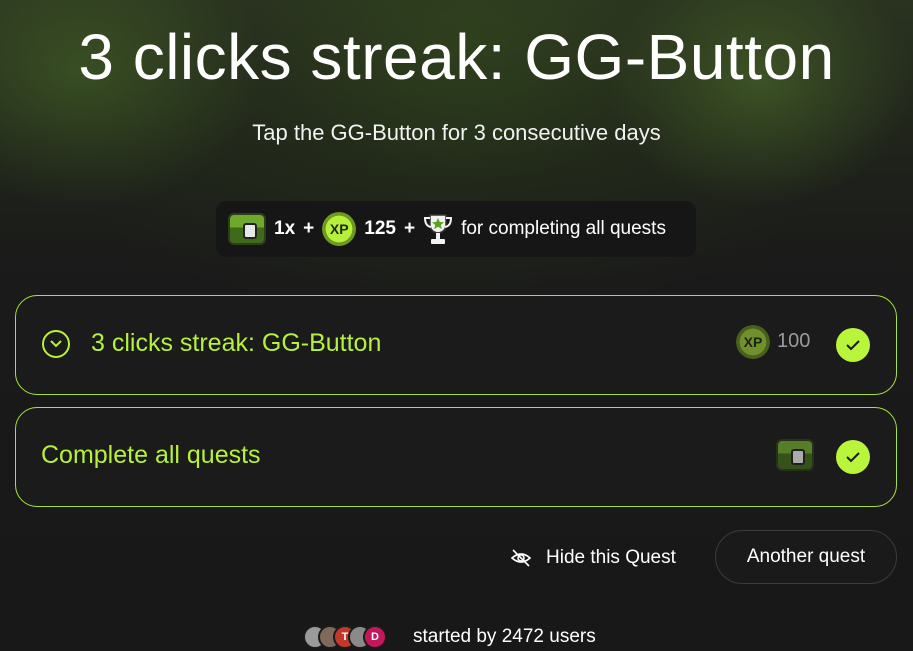  What do you see at coordinates (285, 228) in the screenshot?
I see `reward-chest-count: 1x` at bounding box center [285, 228].